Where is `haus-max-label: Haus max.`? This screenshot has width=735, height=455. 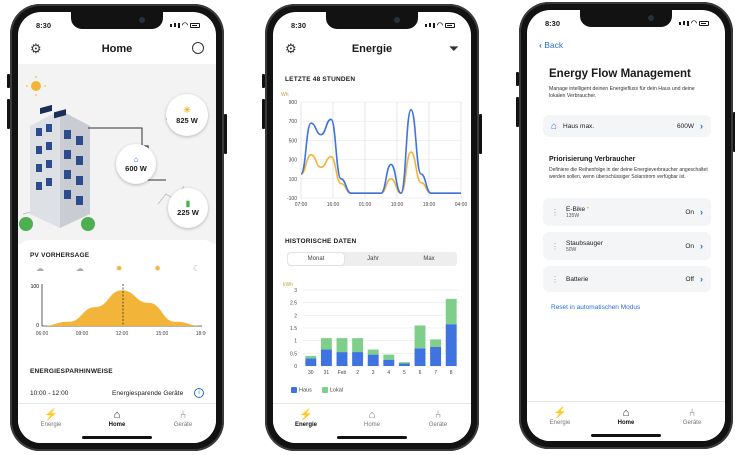 haus-max-label: Haus max. is located at coordinates (579, 126).